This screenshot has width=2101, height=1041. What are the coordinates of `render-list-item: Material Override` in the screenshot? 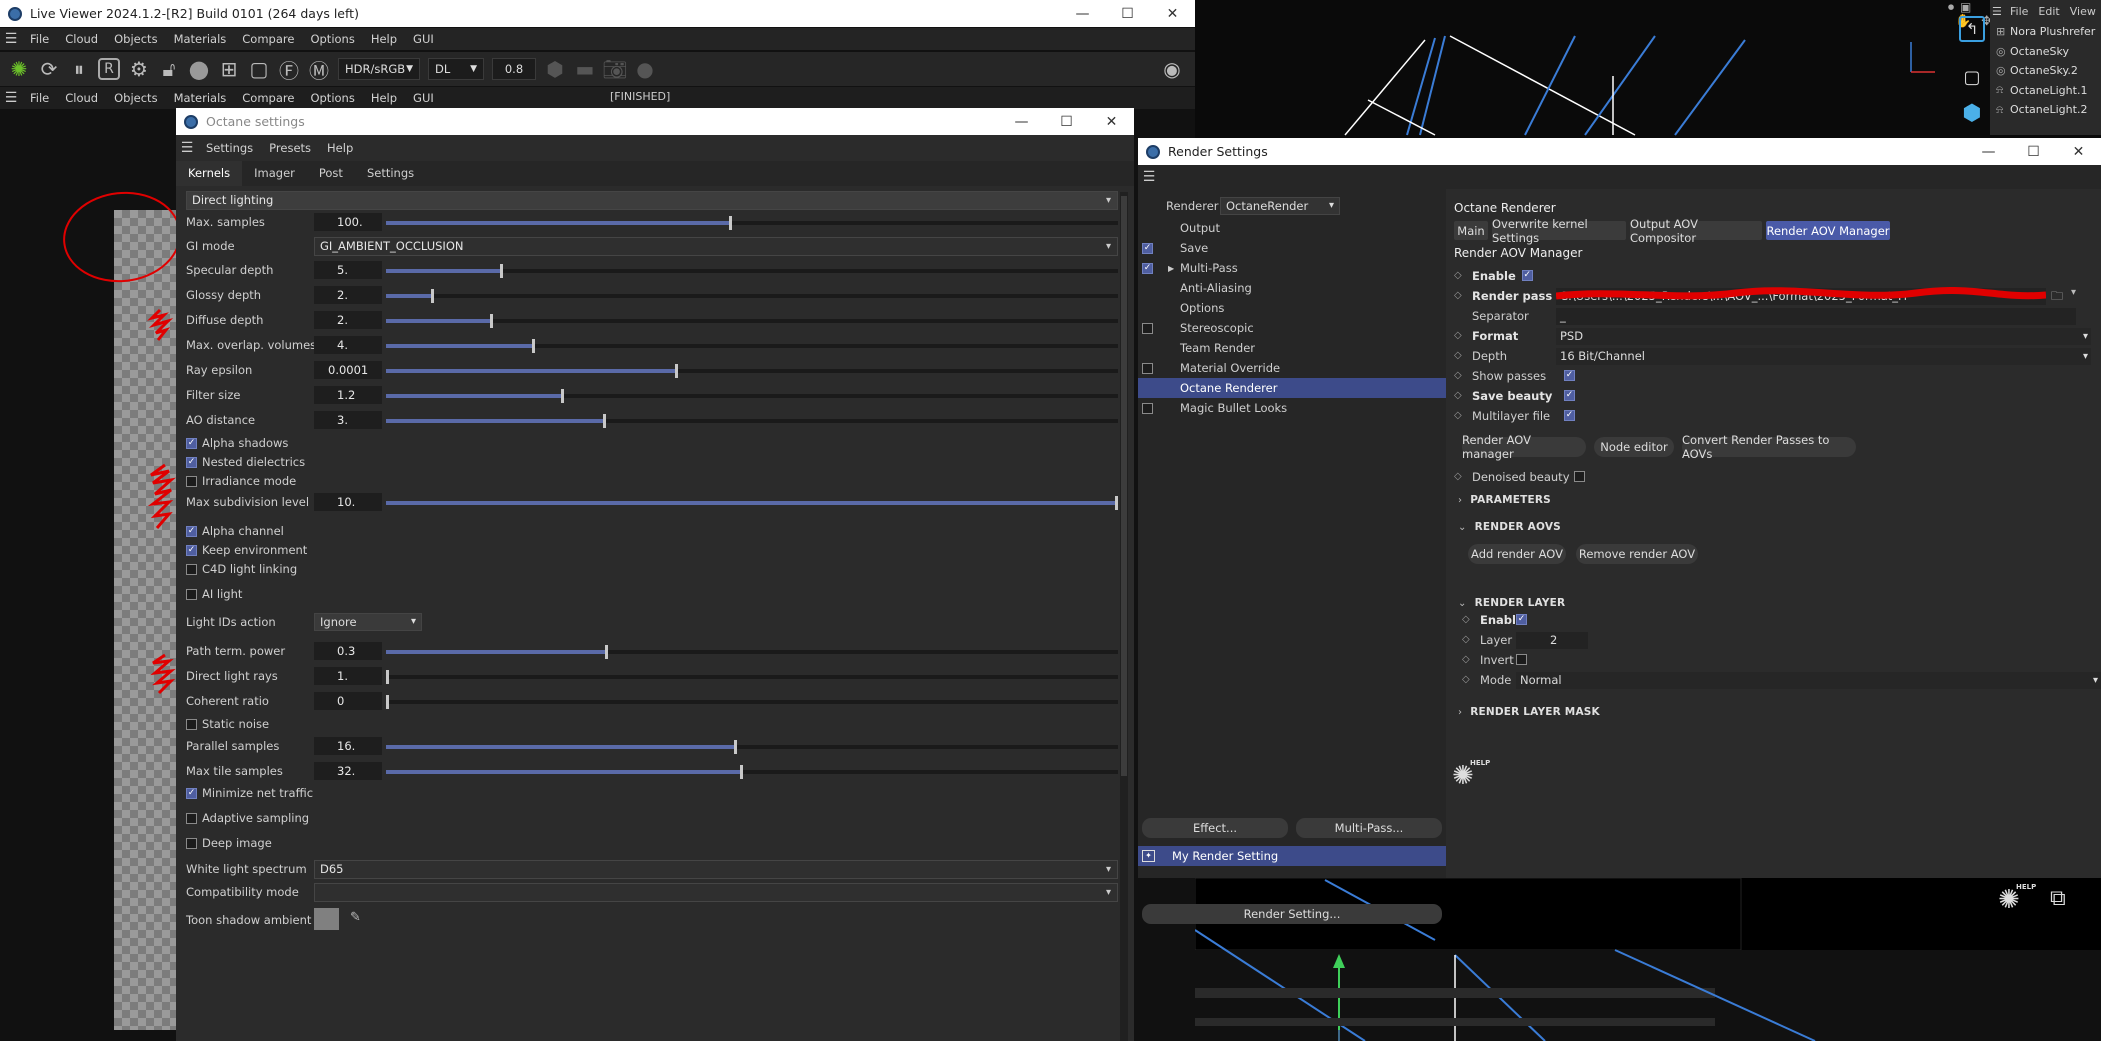 It's located at (1292, 368).